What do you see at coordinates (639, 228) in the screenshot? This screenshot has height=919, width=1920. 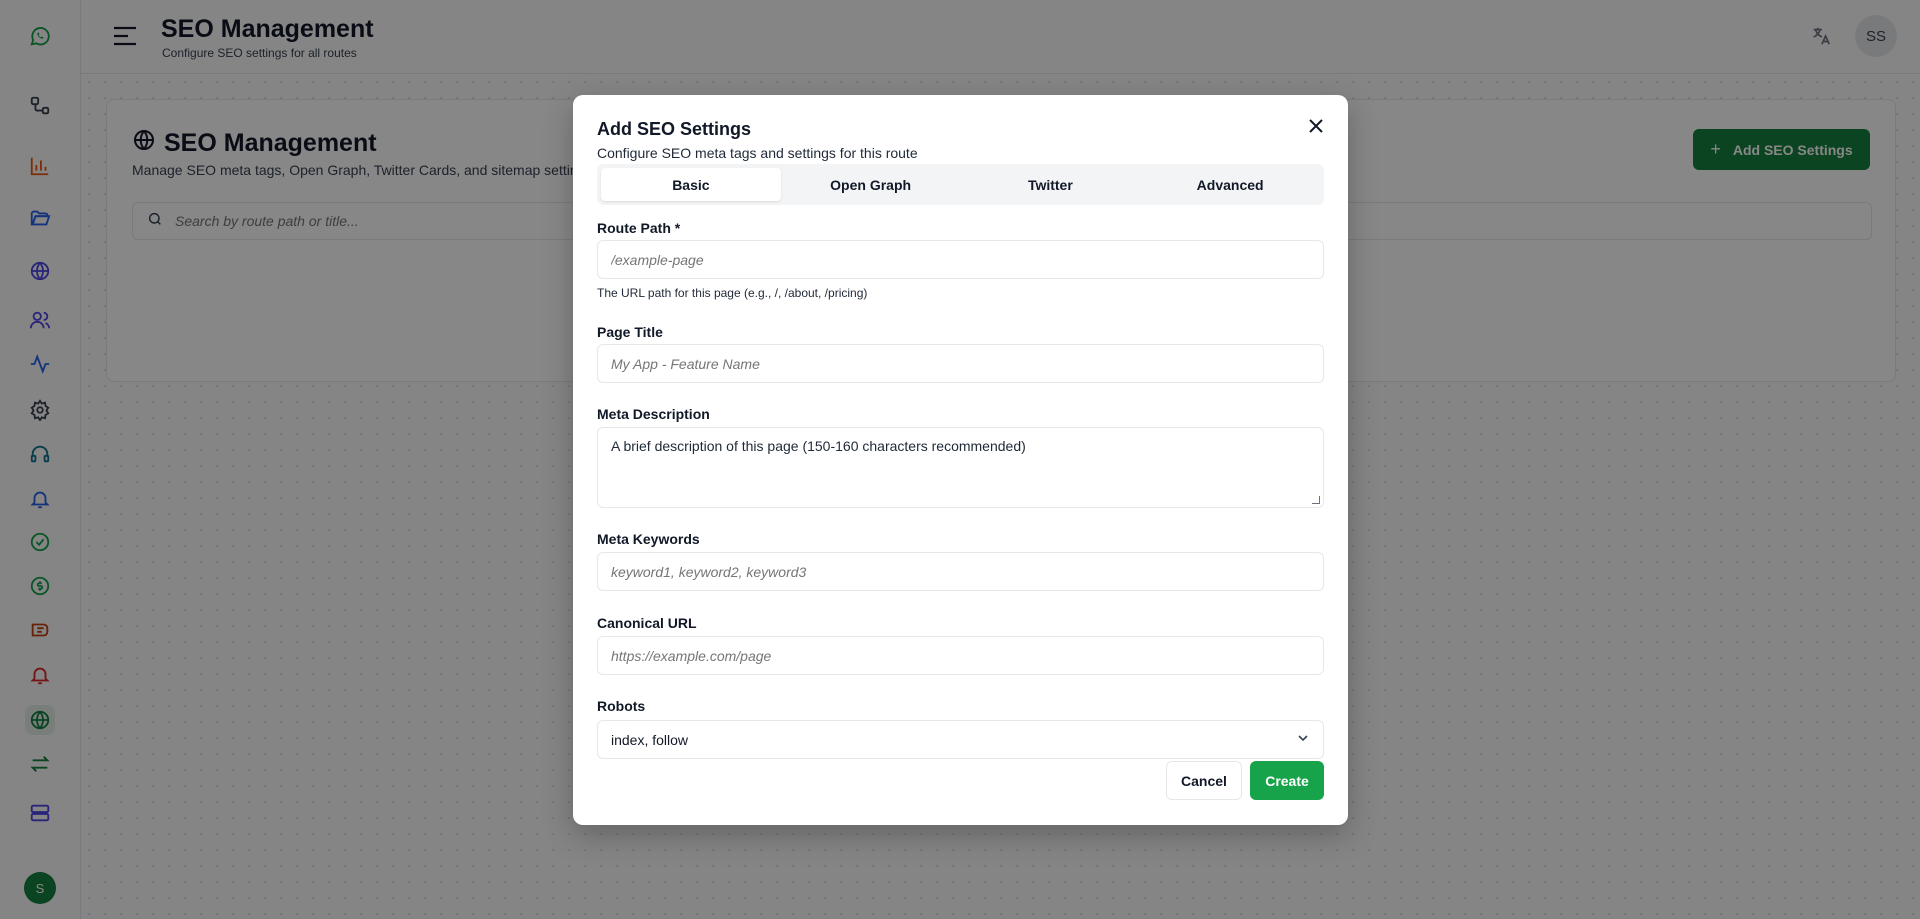 I see `route-path-label: Route Path *` at bounding box center [639, 228].